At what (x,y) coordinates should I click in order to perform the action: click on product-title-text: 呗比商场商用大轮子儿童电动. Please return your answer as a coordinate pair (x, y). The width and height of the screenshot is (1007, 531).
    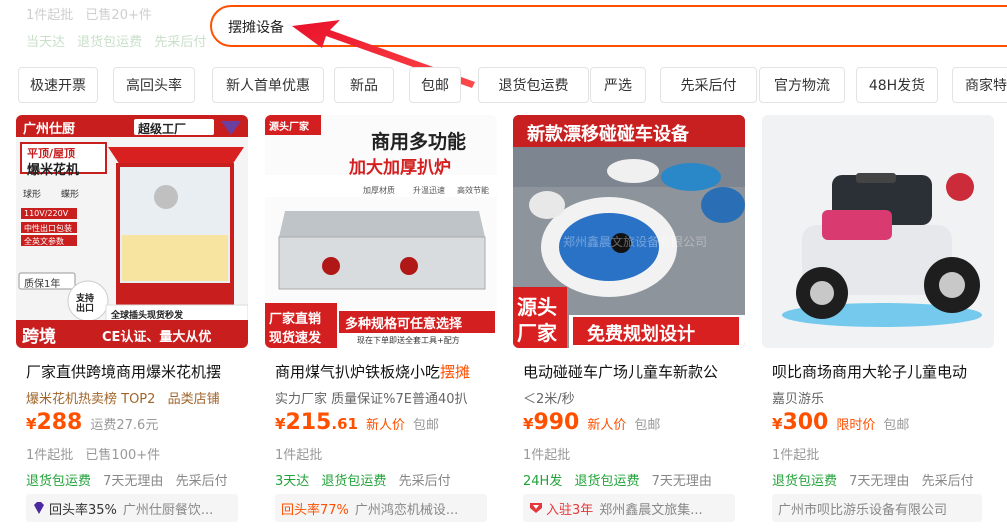
    Looking at the image, I should click on (869, 372).